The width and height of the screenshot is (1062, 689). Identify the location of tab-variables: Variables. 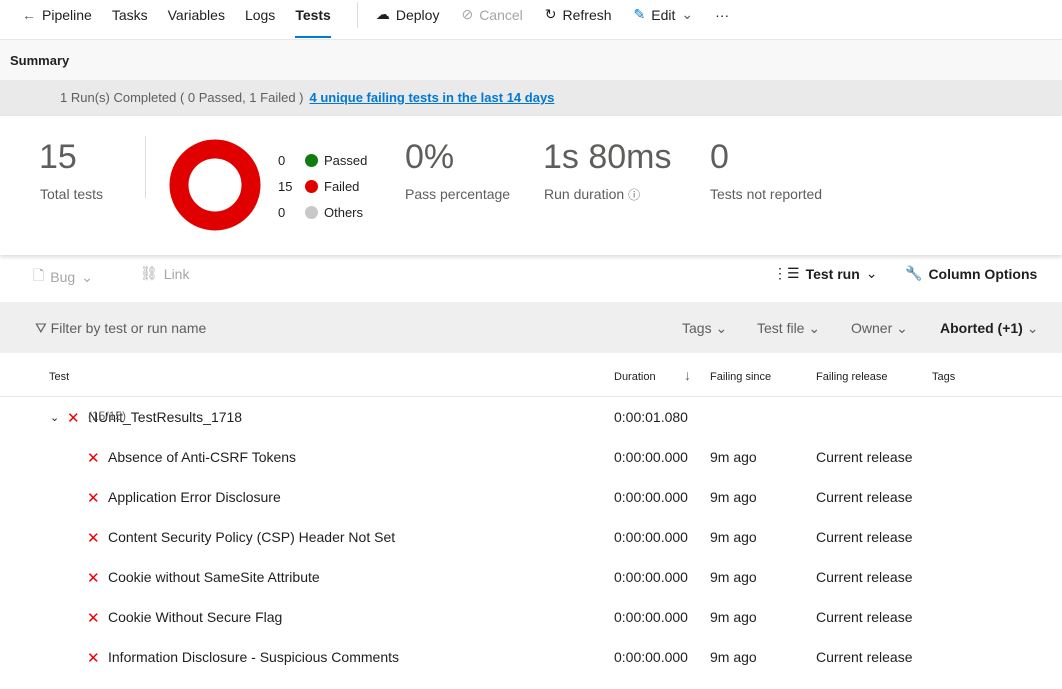
(196, 20).